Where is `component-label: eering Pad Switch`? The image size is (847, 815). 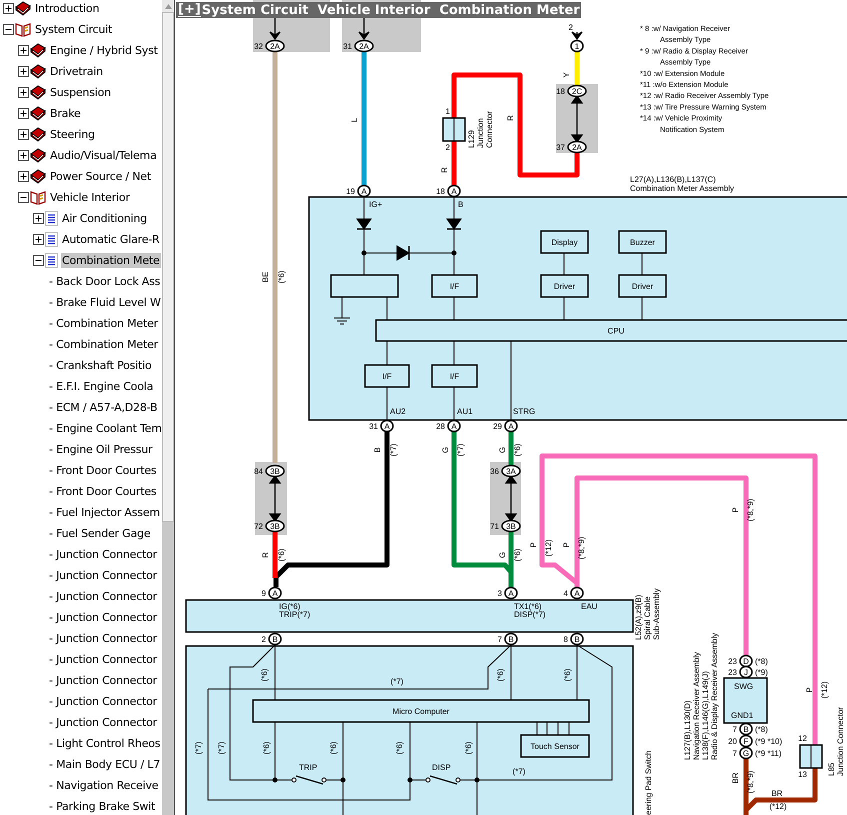
component-label: eering Pad Switch is located at coordinates (648, 782).